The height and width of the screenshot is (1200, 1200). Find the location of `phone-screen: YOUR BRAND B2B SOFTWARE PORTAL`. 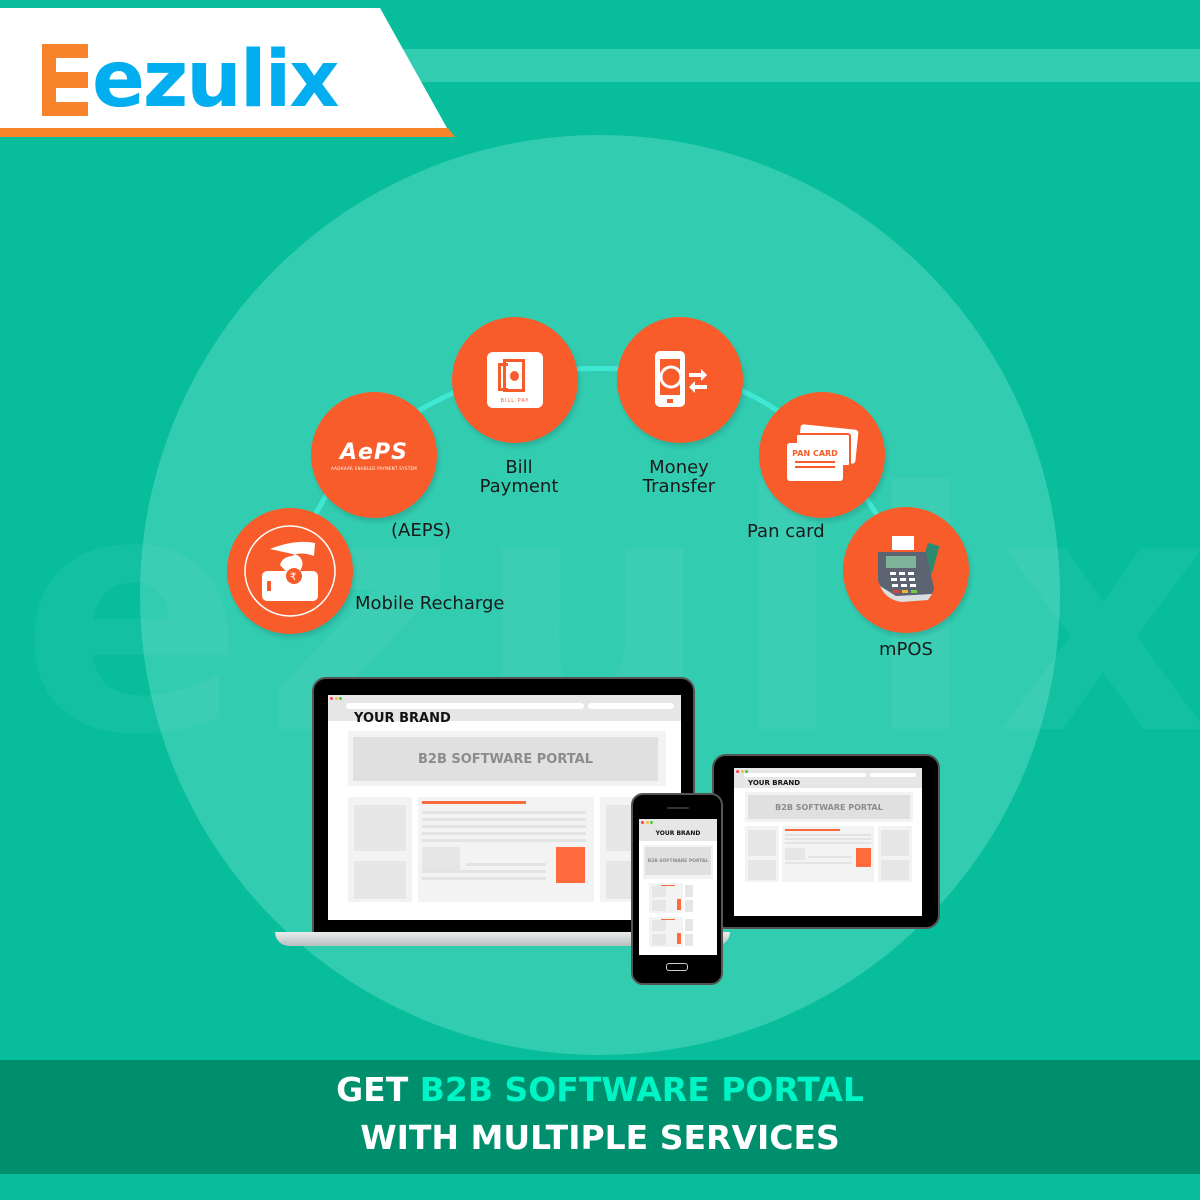

phone-screen: YOUR BRAND B2B SOFTWARE PORTAL is located at coordinates (678, 887).